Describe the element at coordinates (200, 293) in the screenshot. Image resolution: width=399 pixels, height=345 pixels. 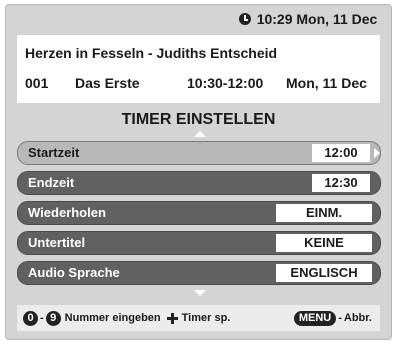
I see `scroll-down-arrow-icon` at that location.